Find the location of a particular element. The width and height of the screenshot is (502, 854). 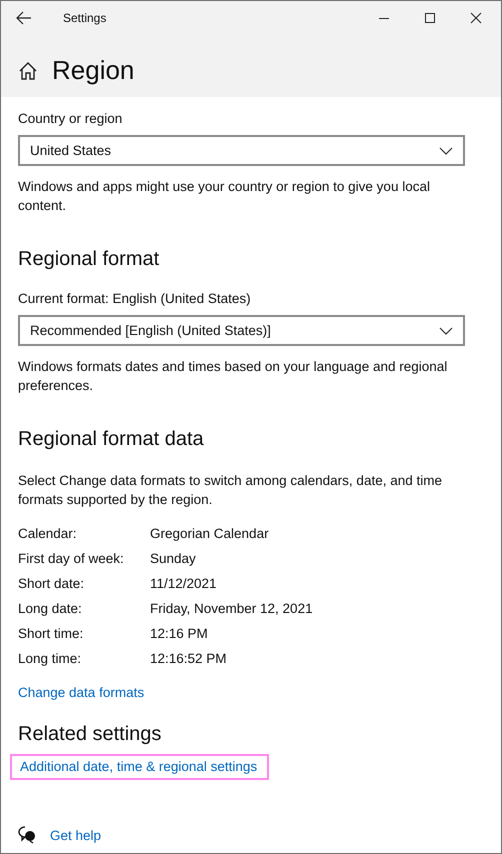

maximize-icon is located at coordinates (430, 18).